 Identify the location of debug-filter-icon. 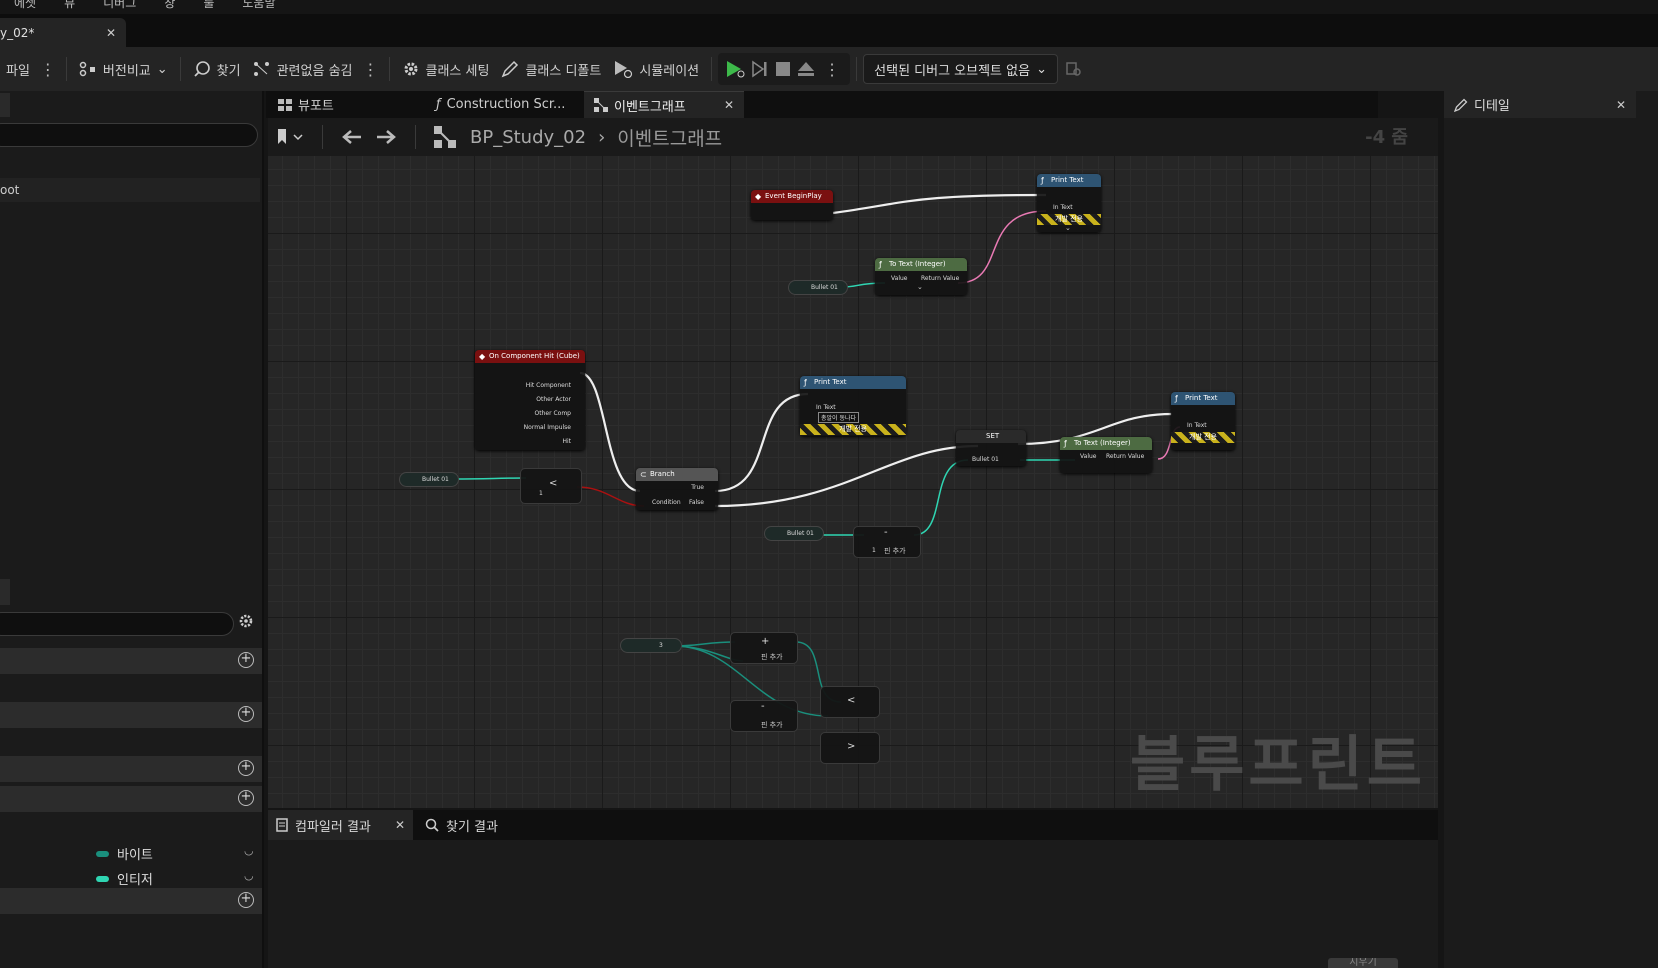
(1074, 69).